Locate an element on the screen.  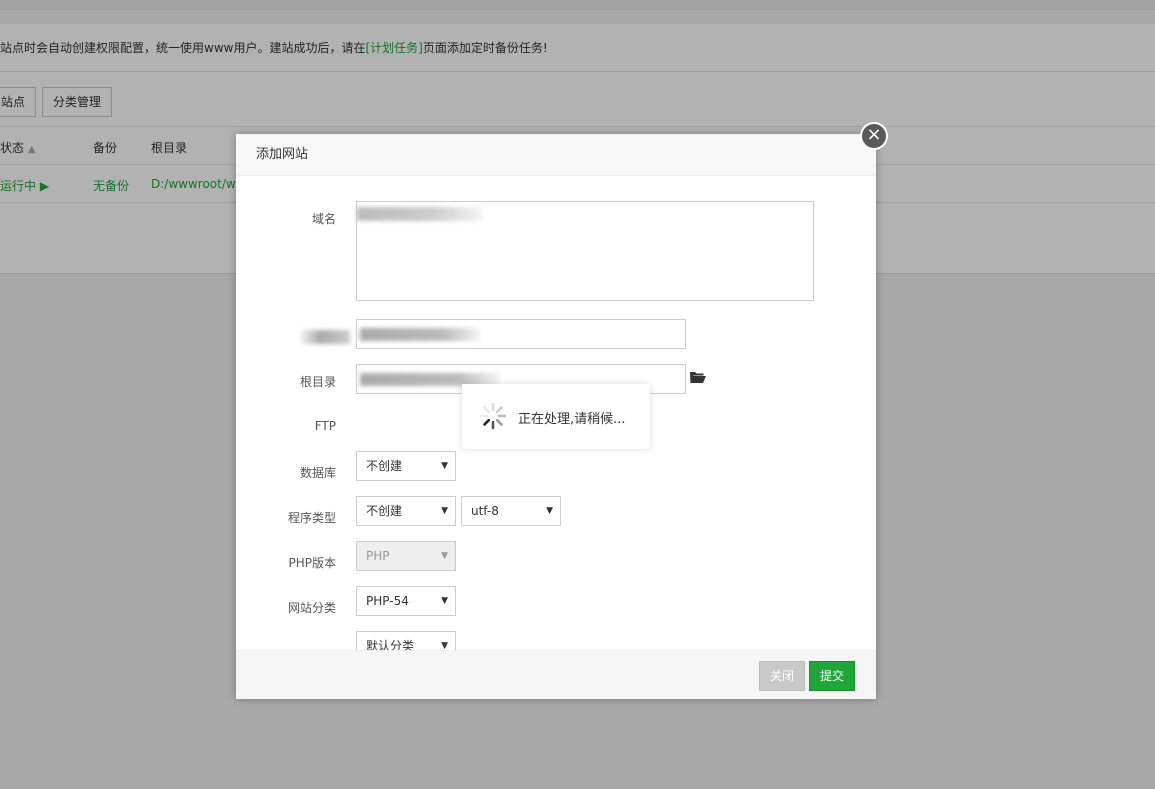
submit-button: 提交 is located at coordinates (832, 676).